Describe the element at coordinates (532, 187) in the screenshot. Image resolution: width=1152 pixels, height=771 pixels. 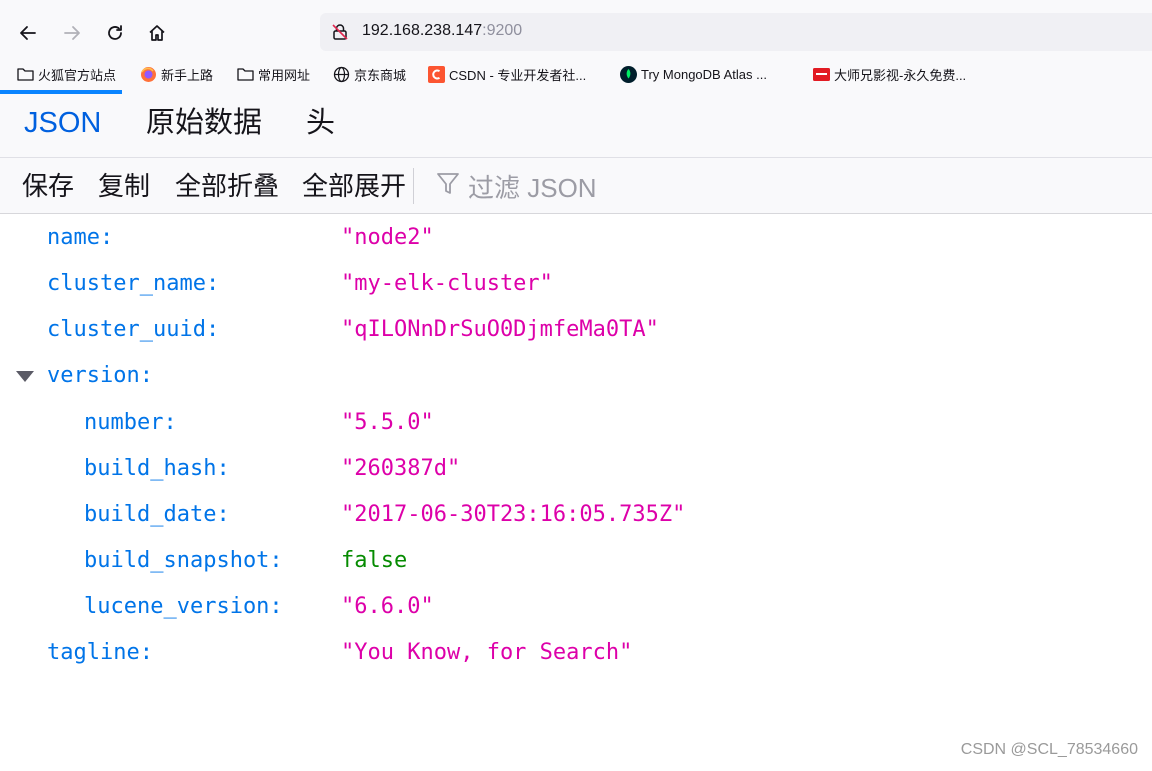
I see `filter-placeholder: 过滤 JSON` at that location.